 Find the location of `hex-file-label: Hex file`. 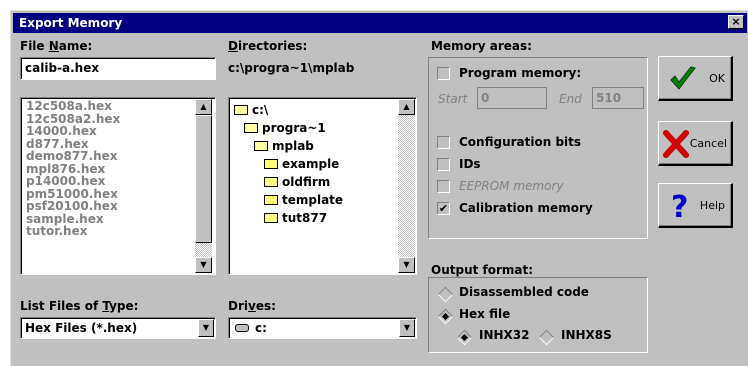

hex-file-label: Hex file is located at coordinates (485, 314).